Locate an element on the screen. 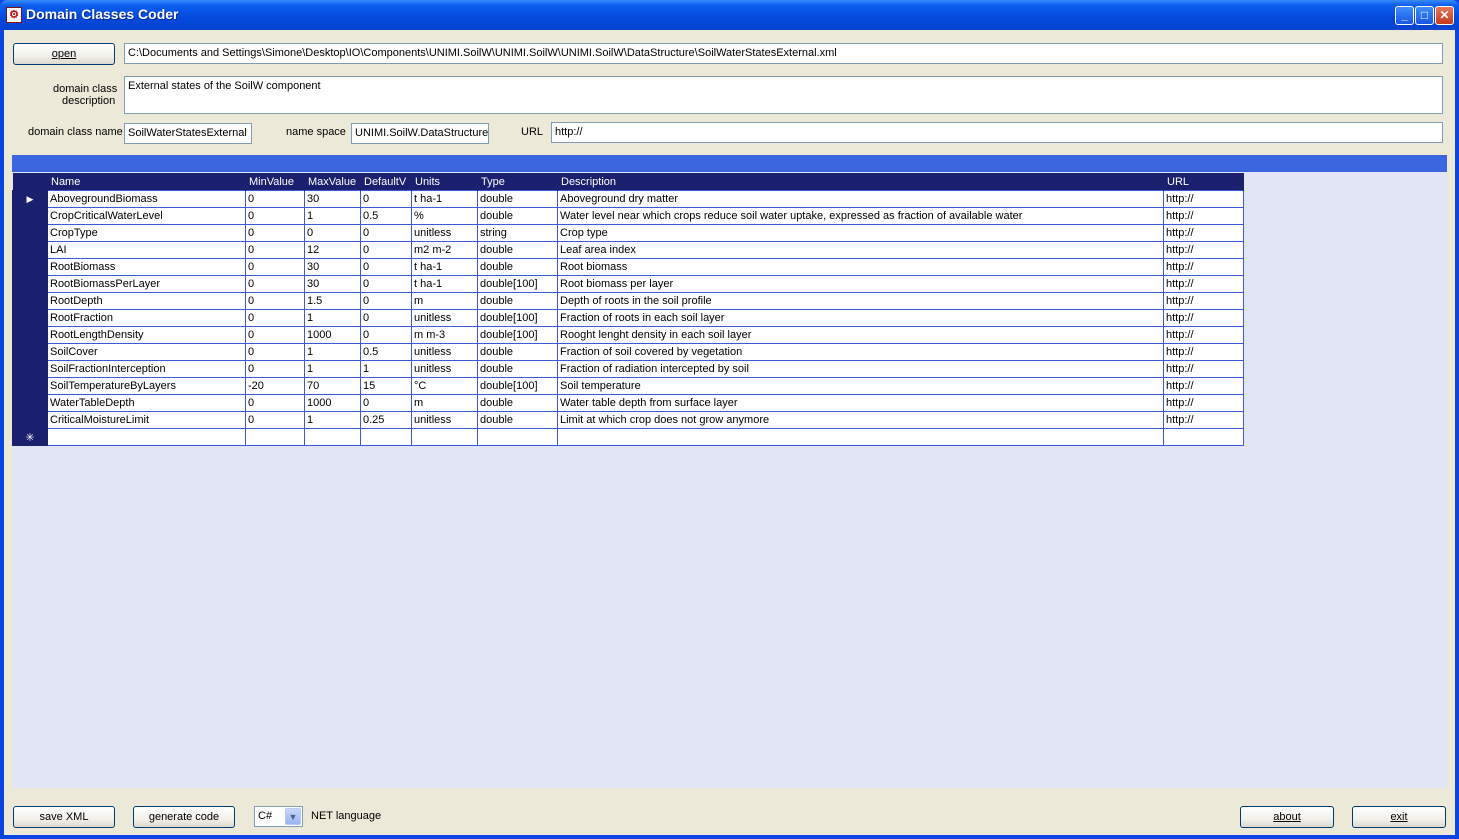 The width and height of the screenshot is (1459, 839). chevron-down-icon: ▼ is located at coordinates (293, 816).